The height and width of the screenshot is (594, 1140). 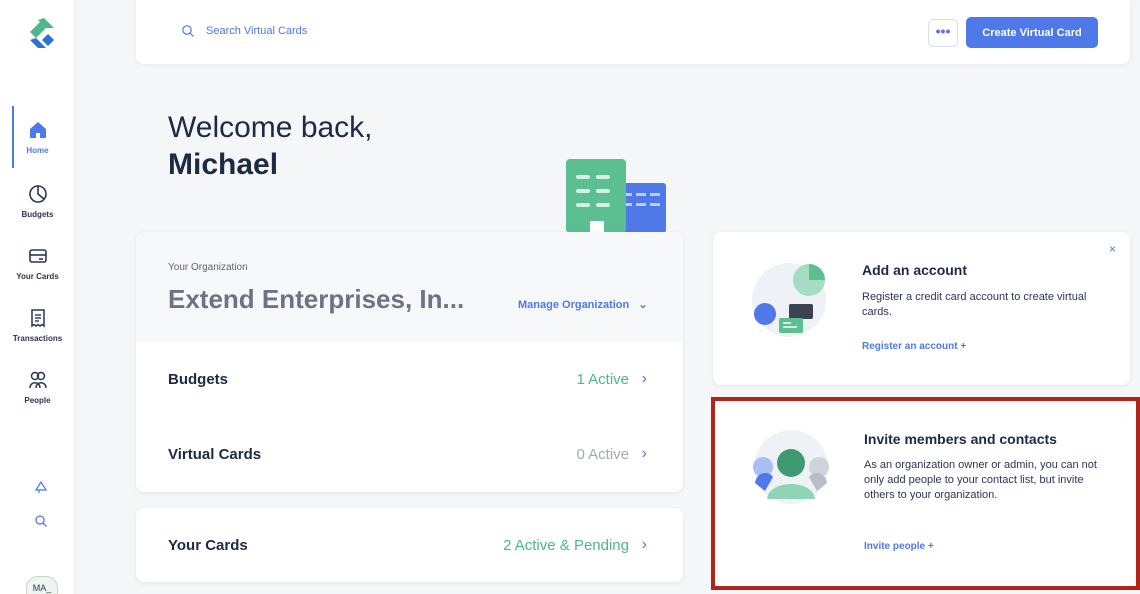 What do you see at coordinates (37, 214) in the screenshot?
I see `sidebar-item-label: Budgets` at bounding box center [37, 214].